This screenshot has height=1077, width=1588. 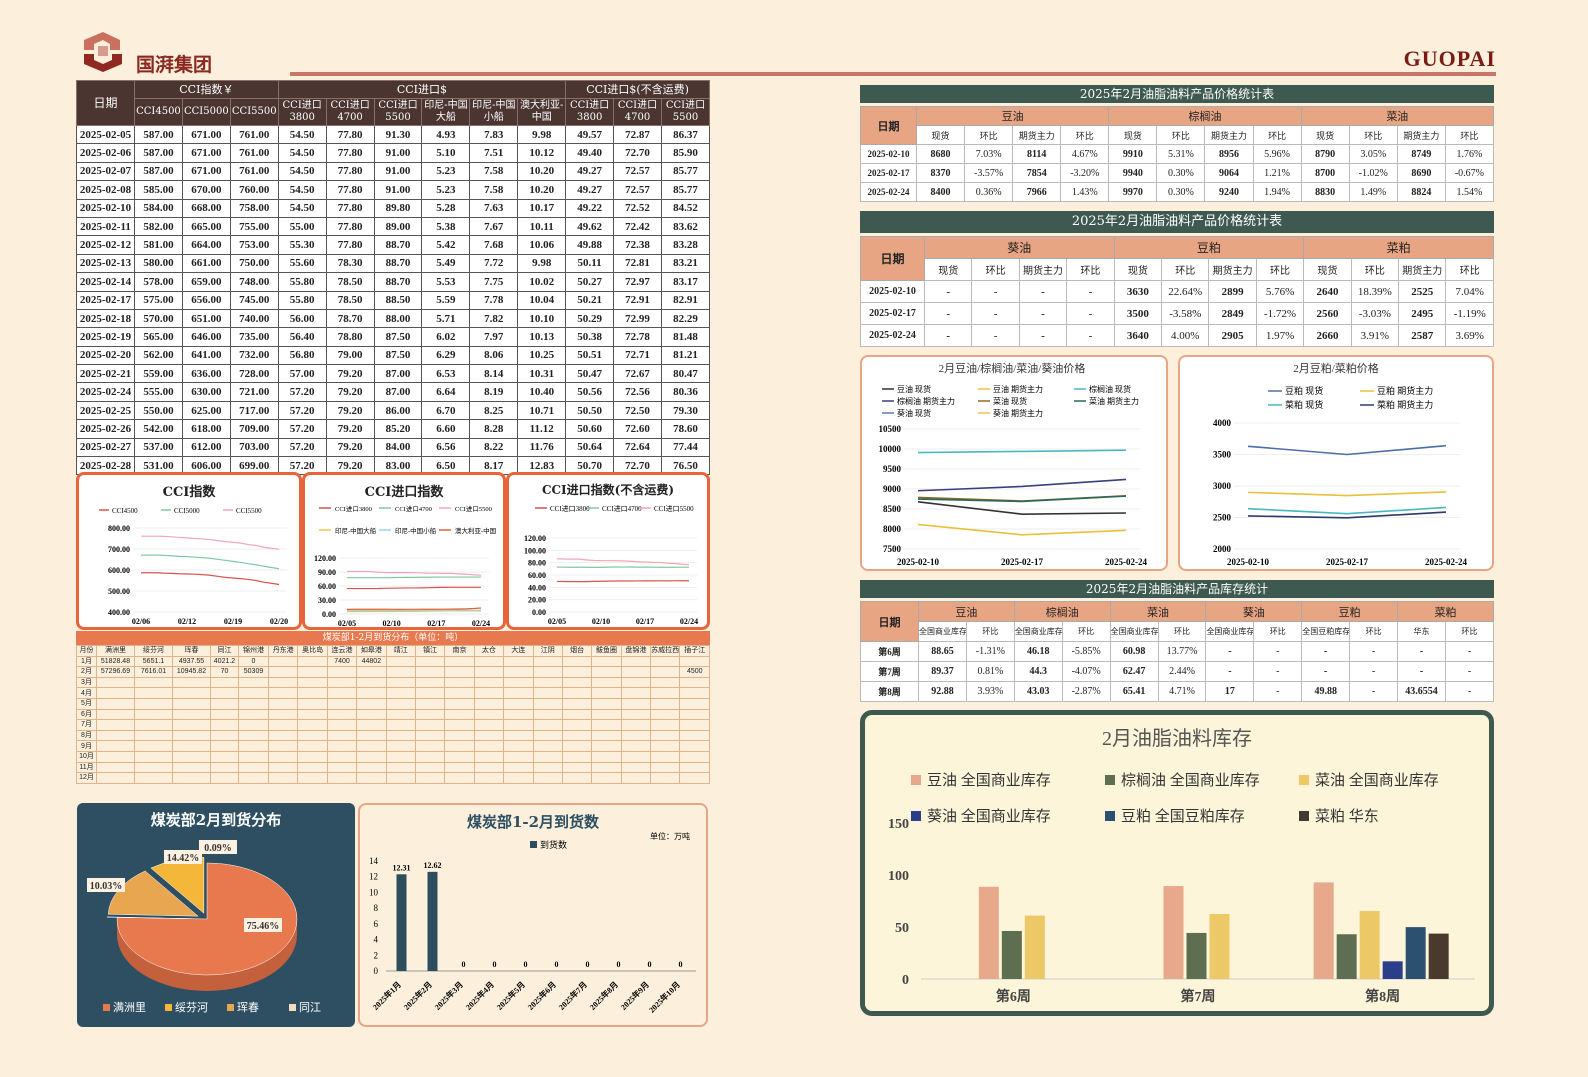 What do you see at coordinates (685, 318) in the screenshot?
I see `cell: 82.29` at bounding box center [685, 318].